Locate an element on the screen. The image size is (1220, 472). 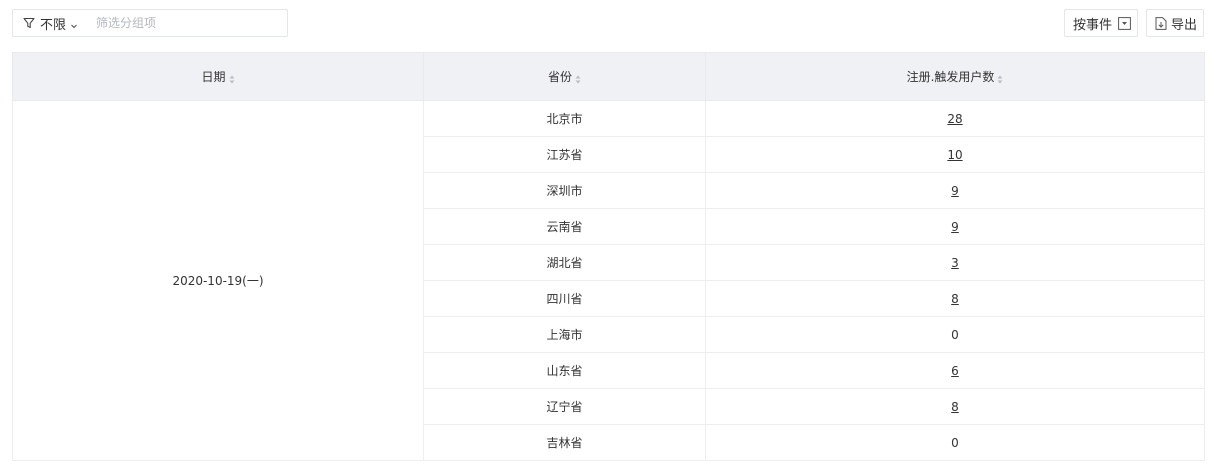
province-cell: 江苏省 is located at coordinates (564, 154).